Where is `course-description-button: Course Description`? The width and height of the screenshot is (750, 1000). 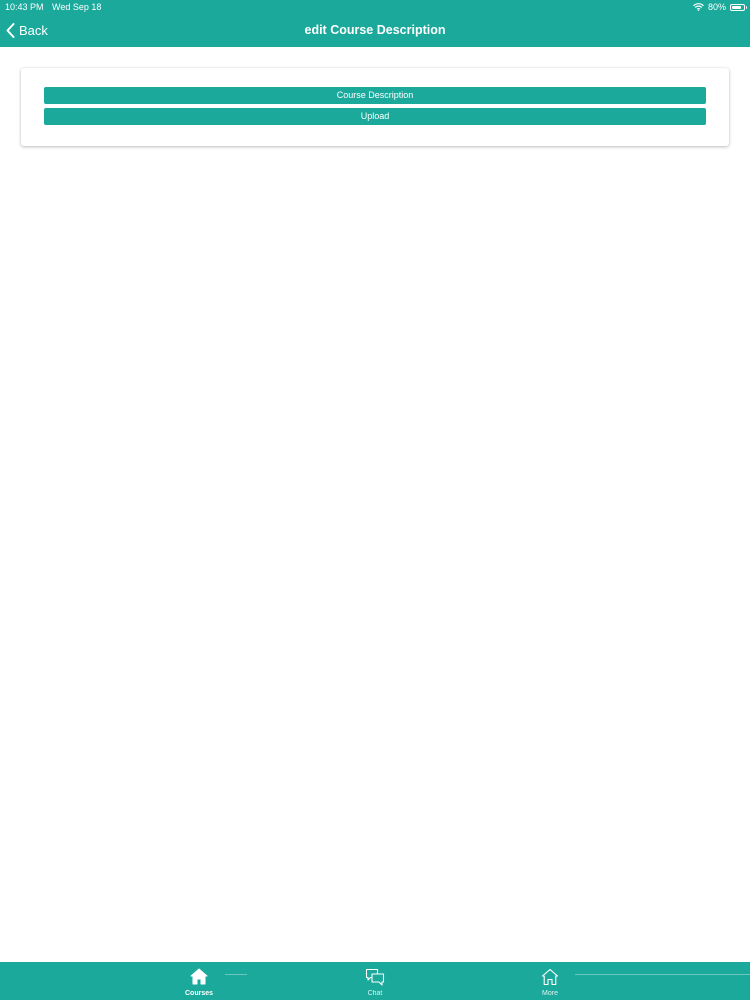
course-description-button: Course Description is located at coordinates (375, 95).